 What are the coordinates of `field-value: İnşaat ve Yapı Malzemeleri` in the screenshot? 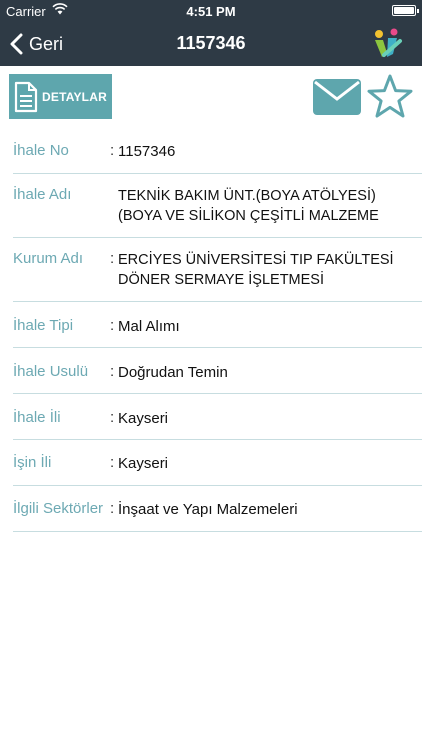 It's located at (208, 509).